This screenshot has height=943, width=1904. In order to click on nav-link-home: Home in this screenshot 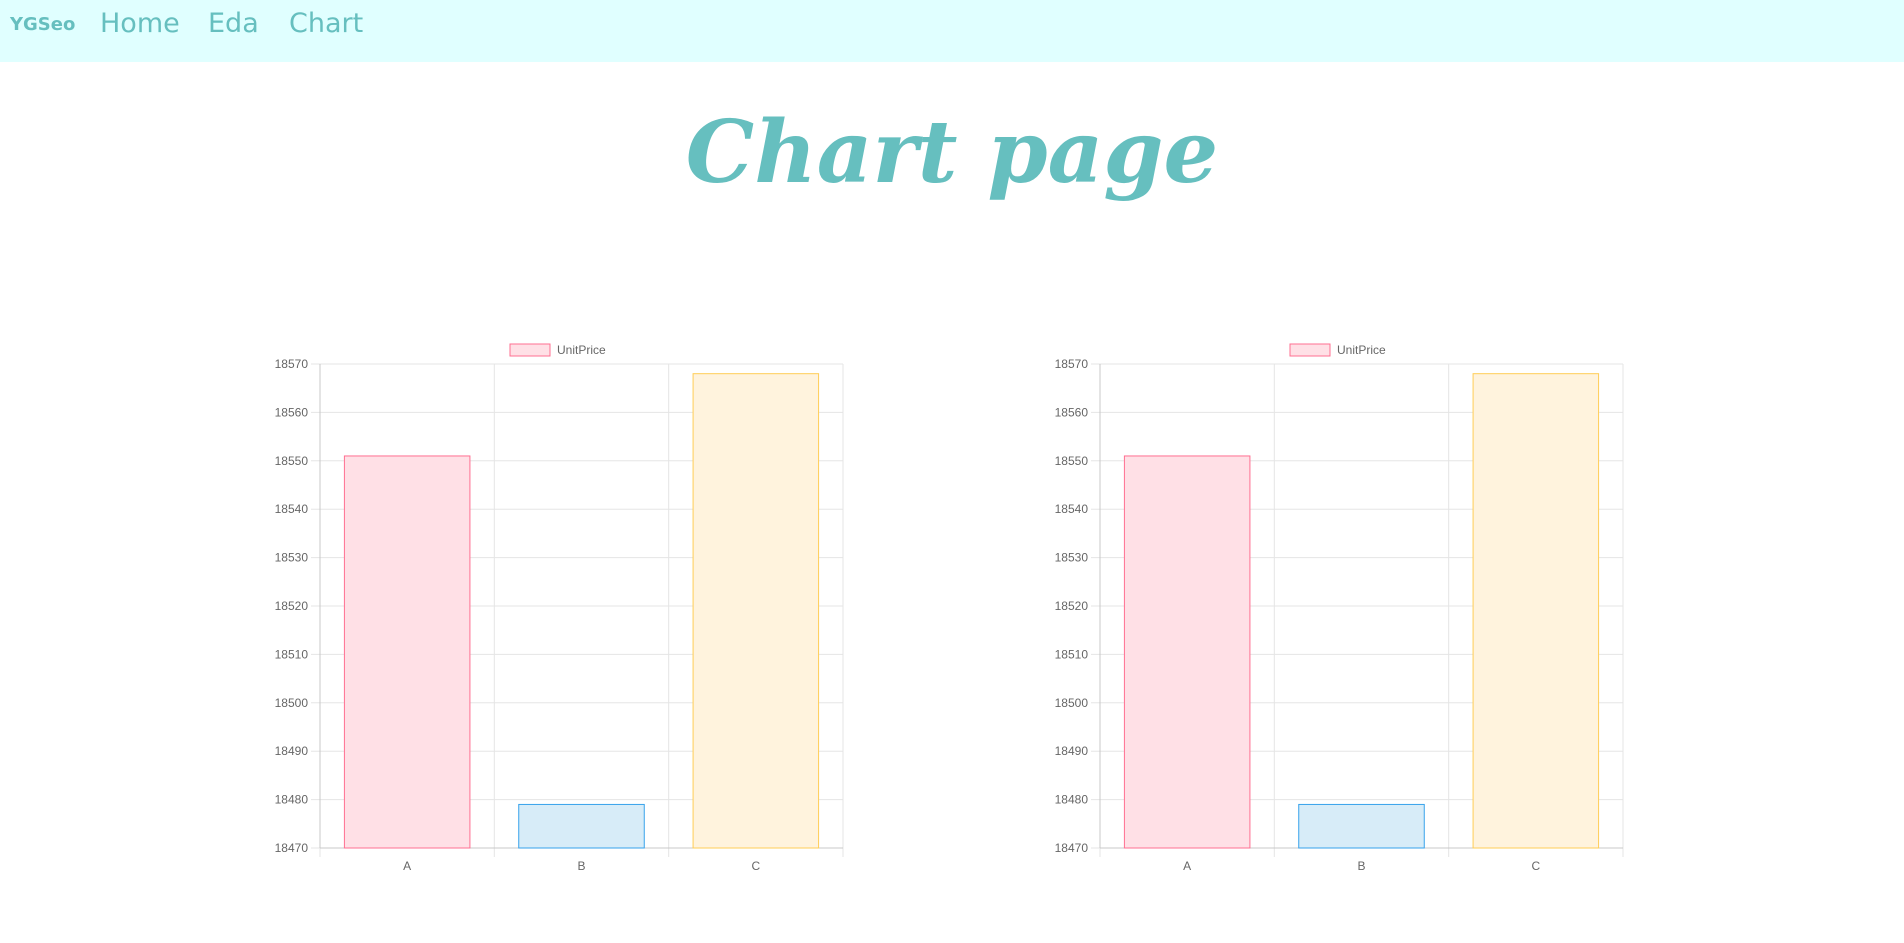, I will do `click(140, 23)`.